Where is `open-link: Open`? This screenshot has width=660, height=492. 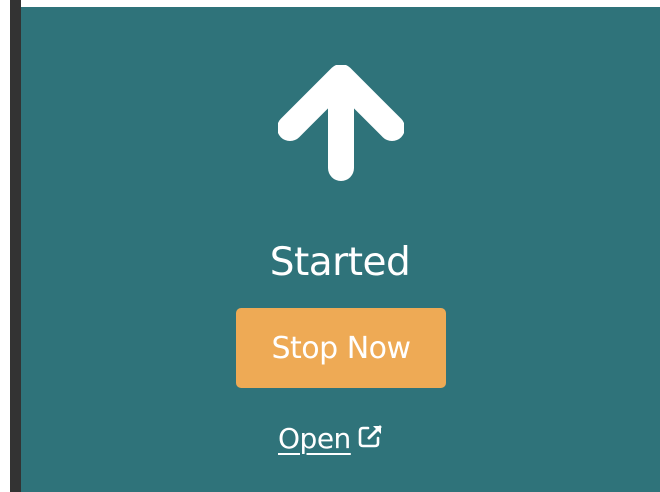 open-link: Open is located at coordinates (330, 438).